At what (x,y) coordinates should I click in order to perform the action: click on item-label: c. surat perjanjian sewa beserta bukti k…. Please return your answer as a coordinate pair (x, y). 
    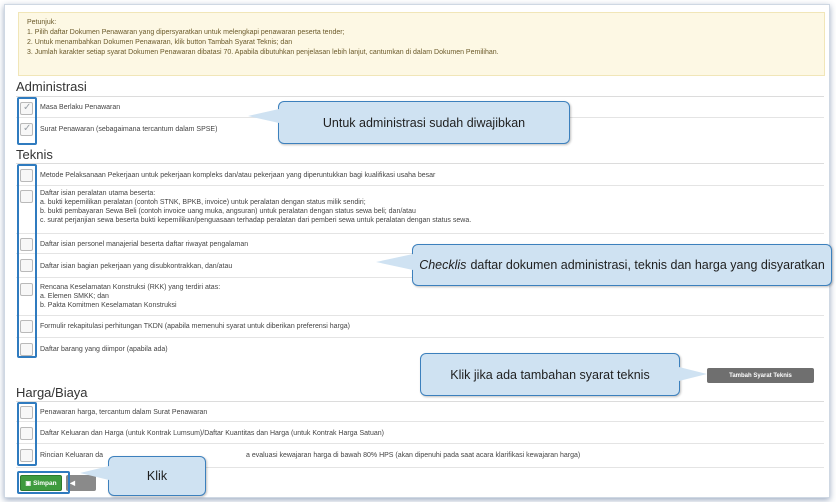
    Looking at the image, I should click on (256, 220).